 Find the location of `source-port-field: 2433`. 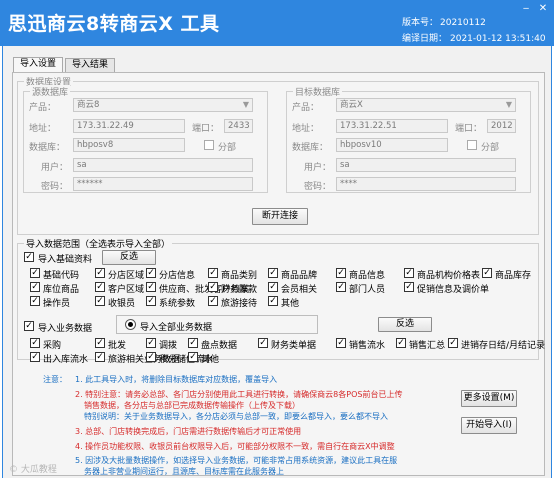

source-port-field: 2433 is located at coordinates (238, 126).